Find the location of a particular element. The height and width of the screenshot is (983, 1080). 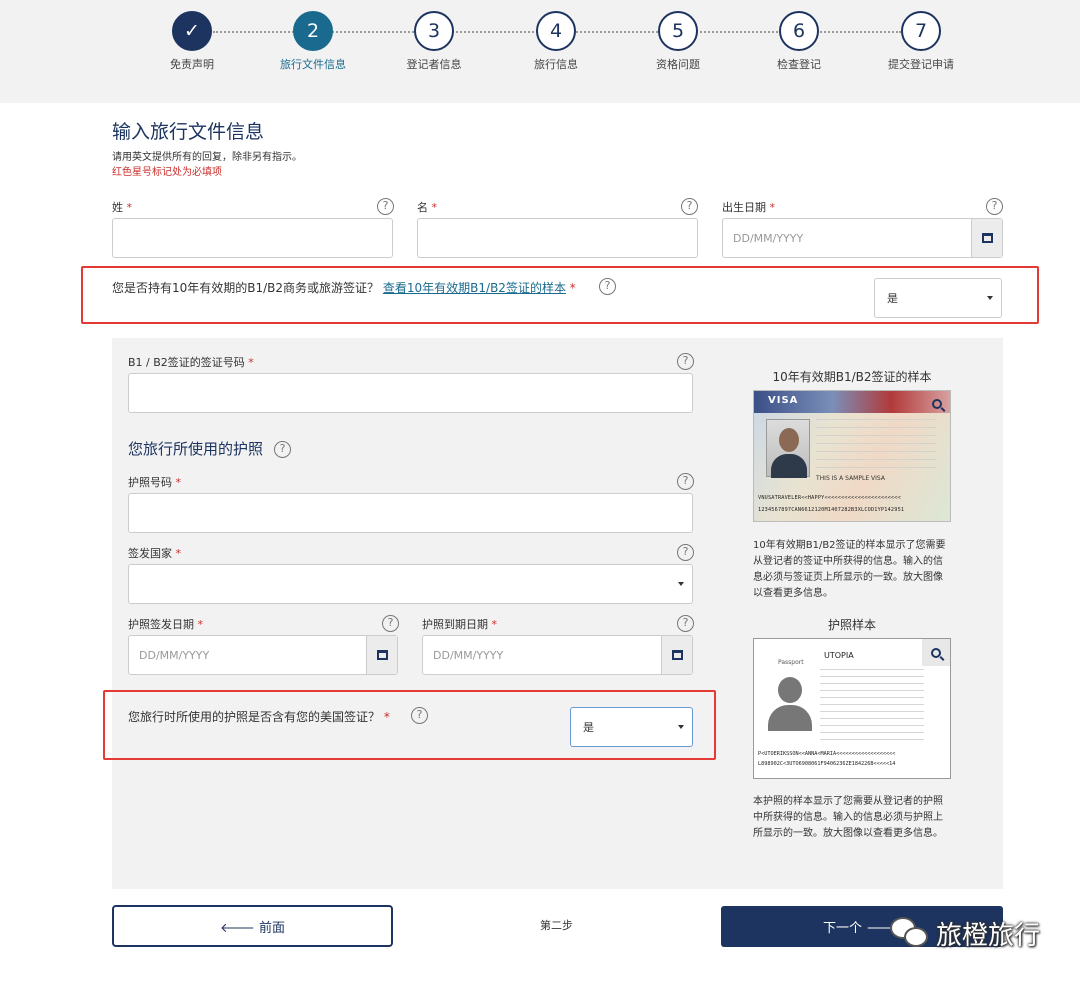

issuing-country-label: 签发国家 * is located at coordinates (155, 553).